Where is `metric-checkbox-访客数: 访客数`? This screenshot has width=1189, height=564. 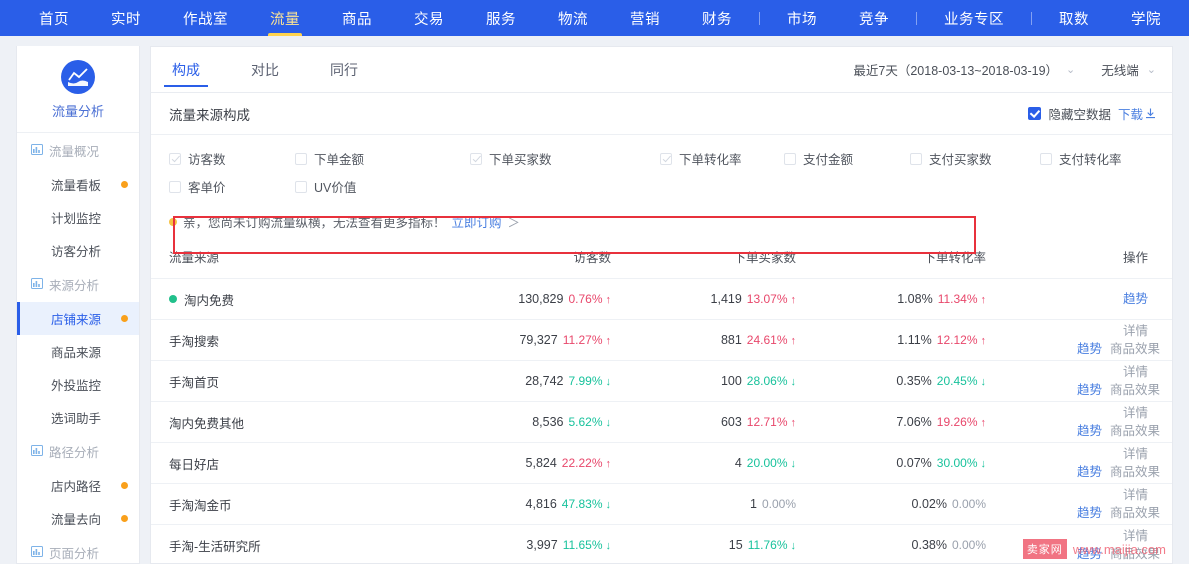 metric-checkbox-访客数: 访客数 is located at coordinates (232, 158).